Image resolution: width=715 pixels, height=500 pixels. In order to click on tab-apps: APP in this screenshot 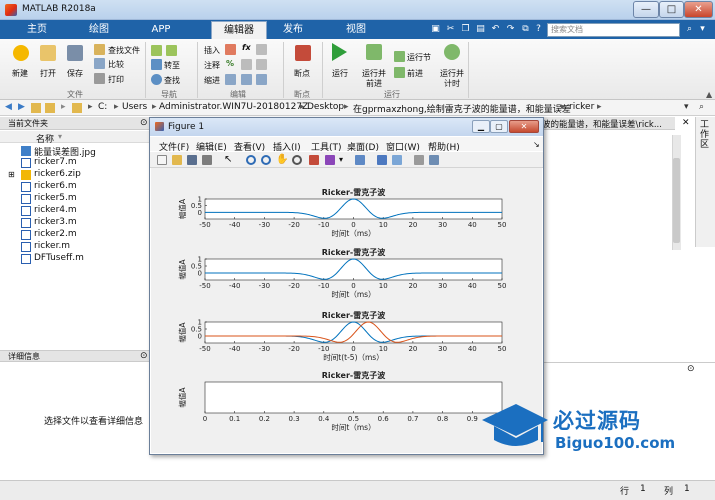, I will do `click(161, 29)`.